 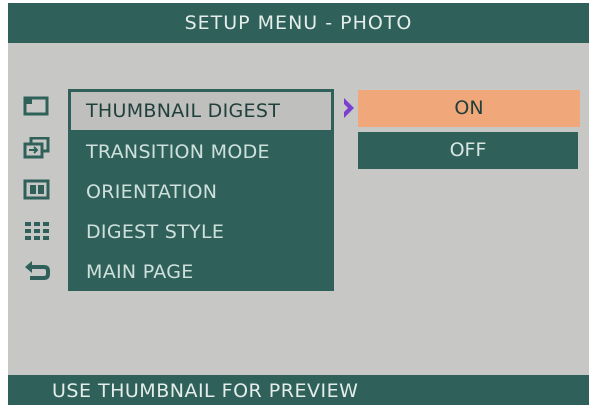 I want to click on menu-item-main-page: MAIN PAGE, so click(x=201, y=272).